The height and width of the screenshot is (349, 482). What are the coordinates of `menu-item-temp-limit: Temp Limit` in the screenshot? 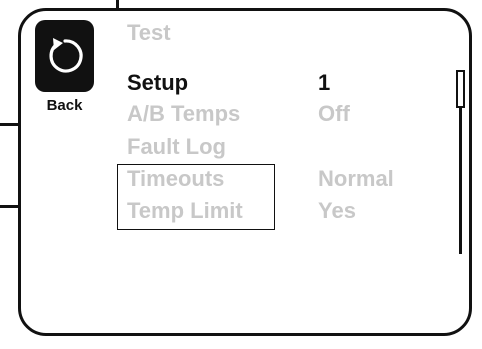 It's located at (185, 211).